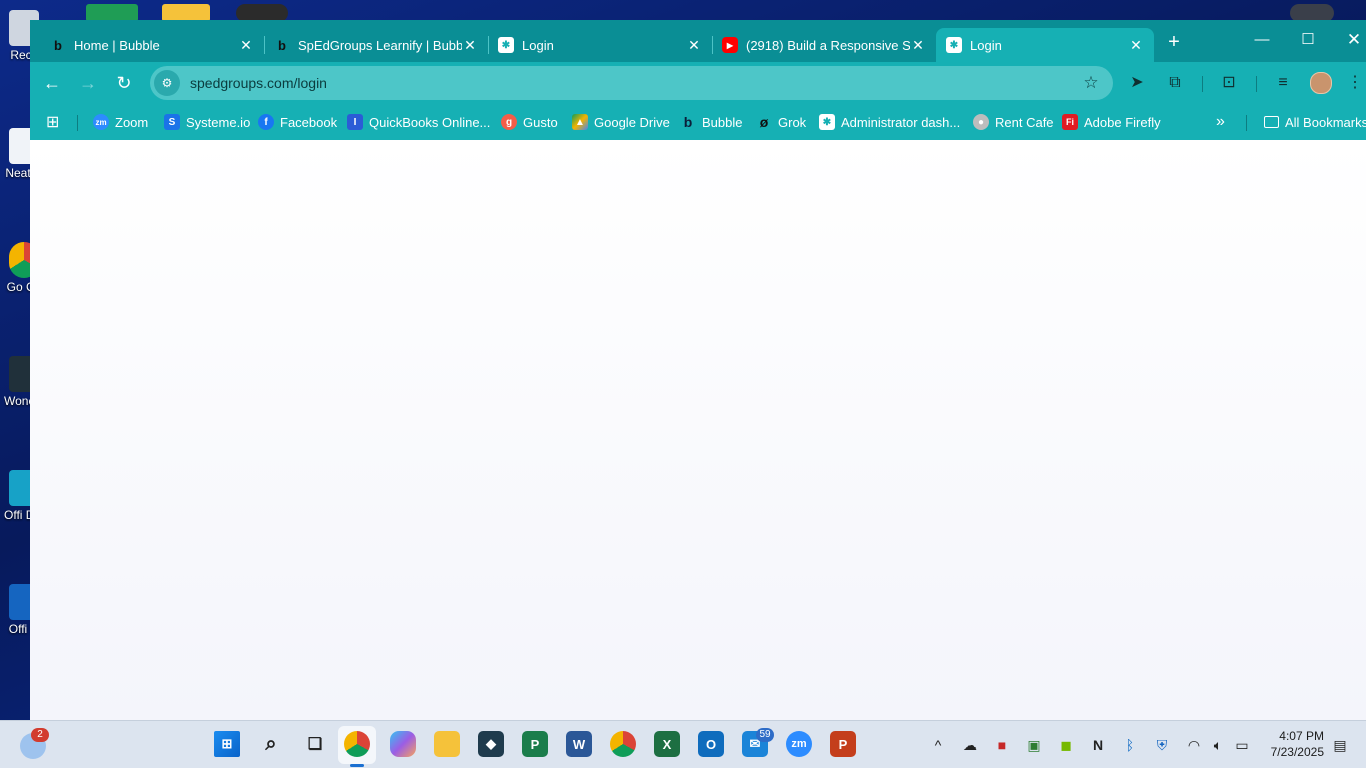 This screenshot has height=768, width=1366. I want to click on back-button: ←, so click(52, 83).